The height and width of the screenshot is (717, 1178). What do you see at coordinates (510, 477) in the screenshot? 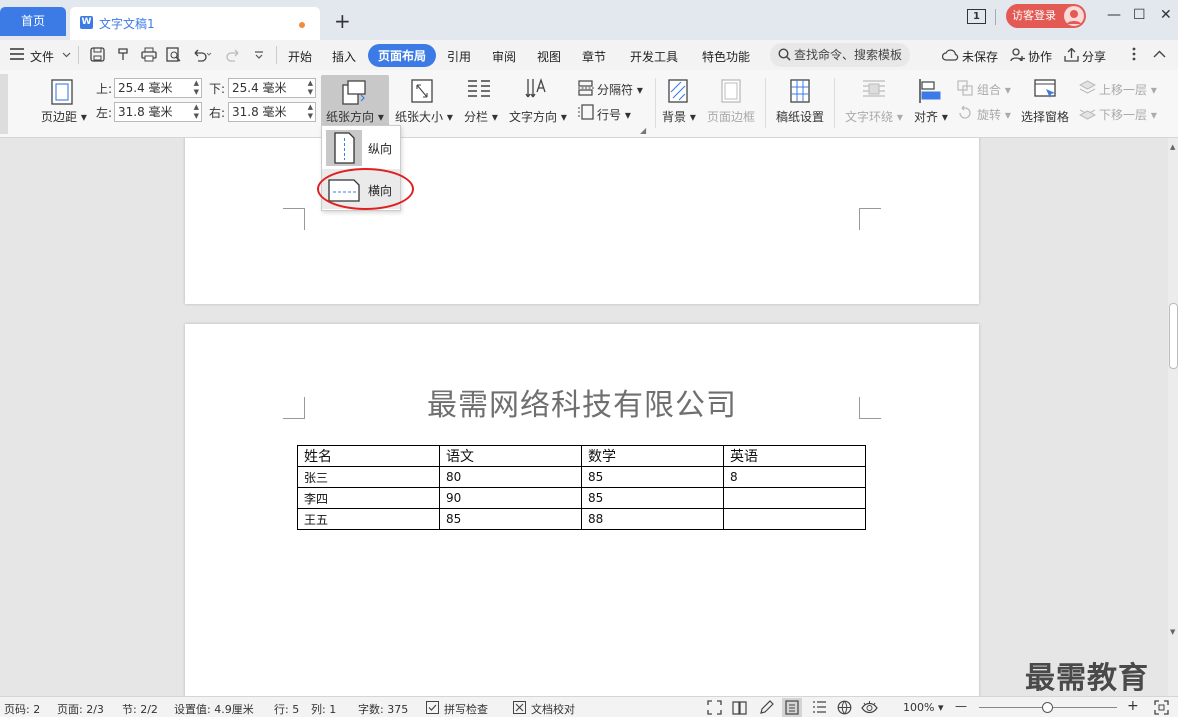
I see `table-cell: 80` at bounding box center [510, 477].